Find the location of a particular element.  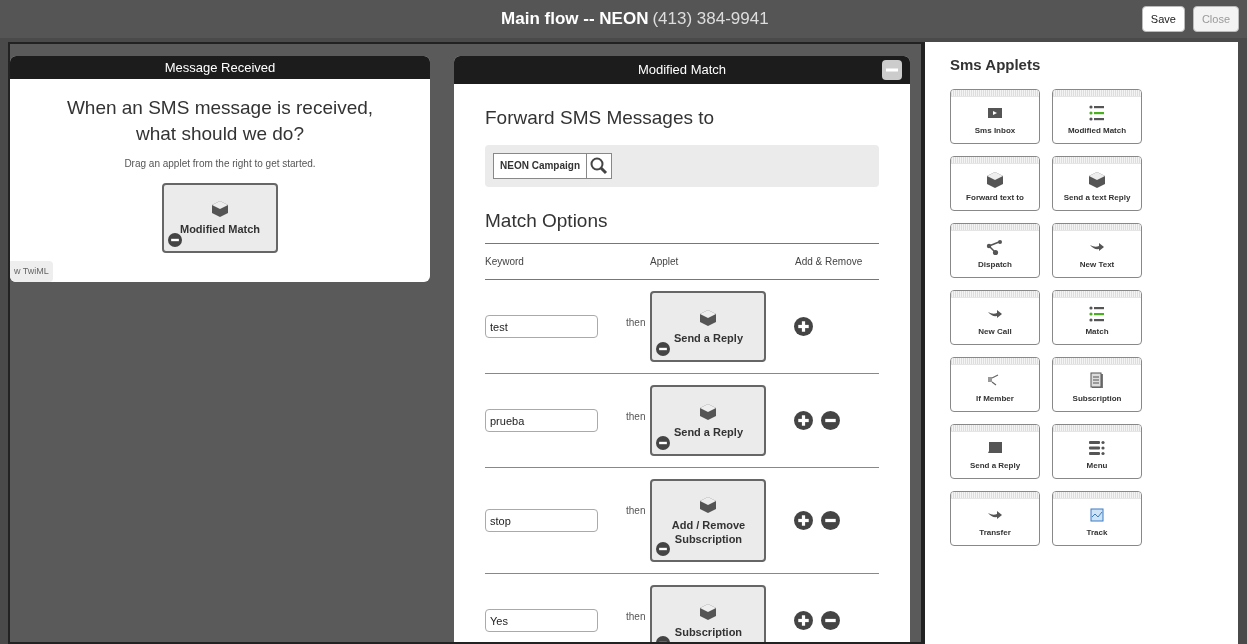

phone-number: (413) 384-9941 is located at coordinates (710, 19).